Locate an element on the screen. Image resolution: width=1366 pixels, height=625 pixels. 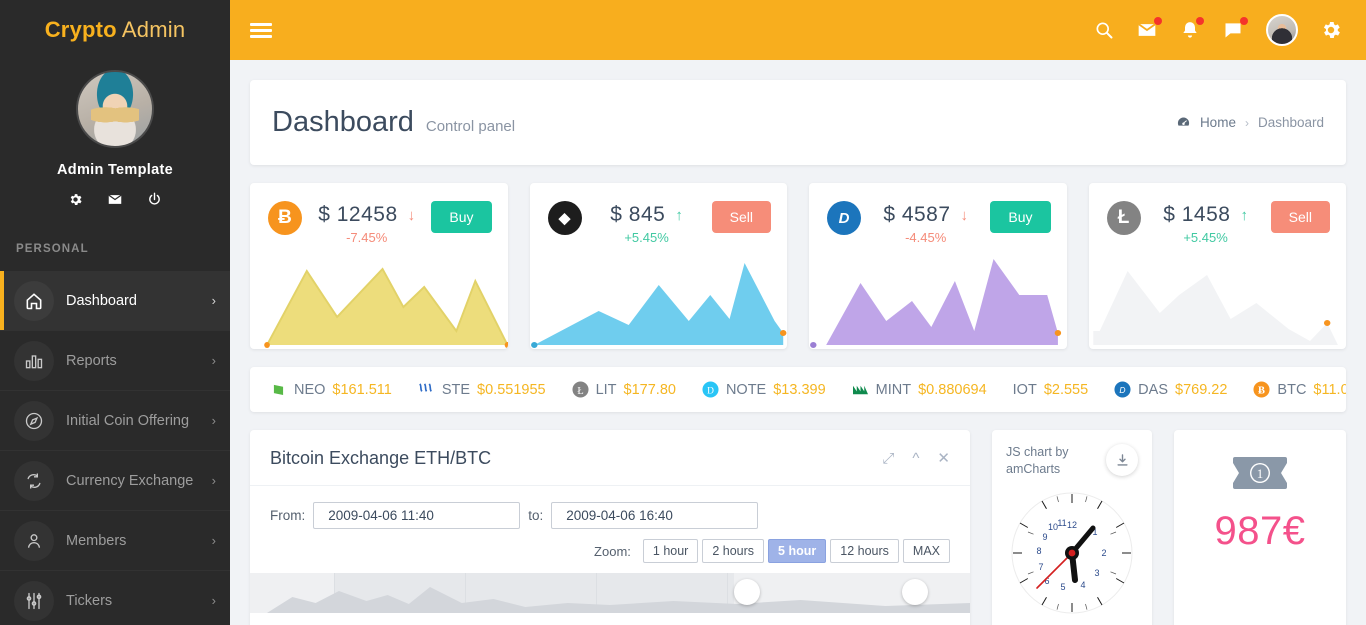
sidebar-item-dashboard: Dashboard › is located at coordinates (115, 301).